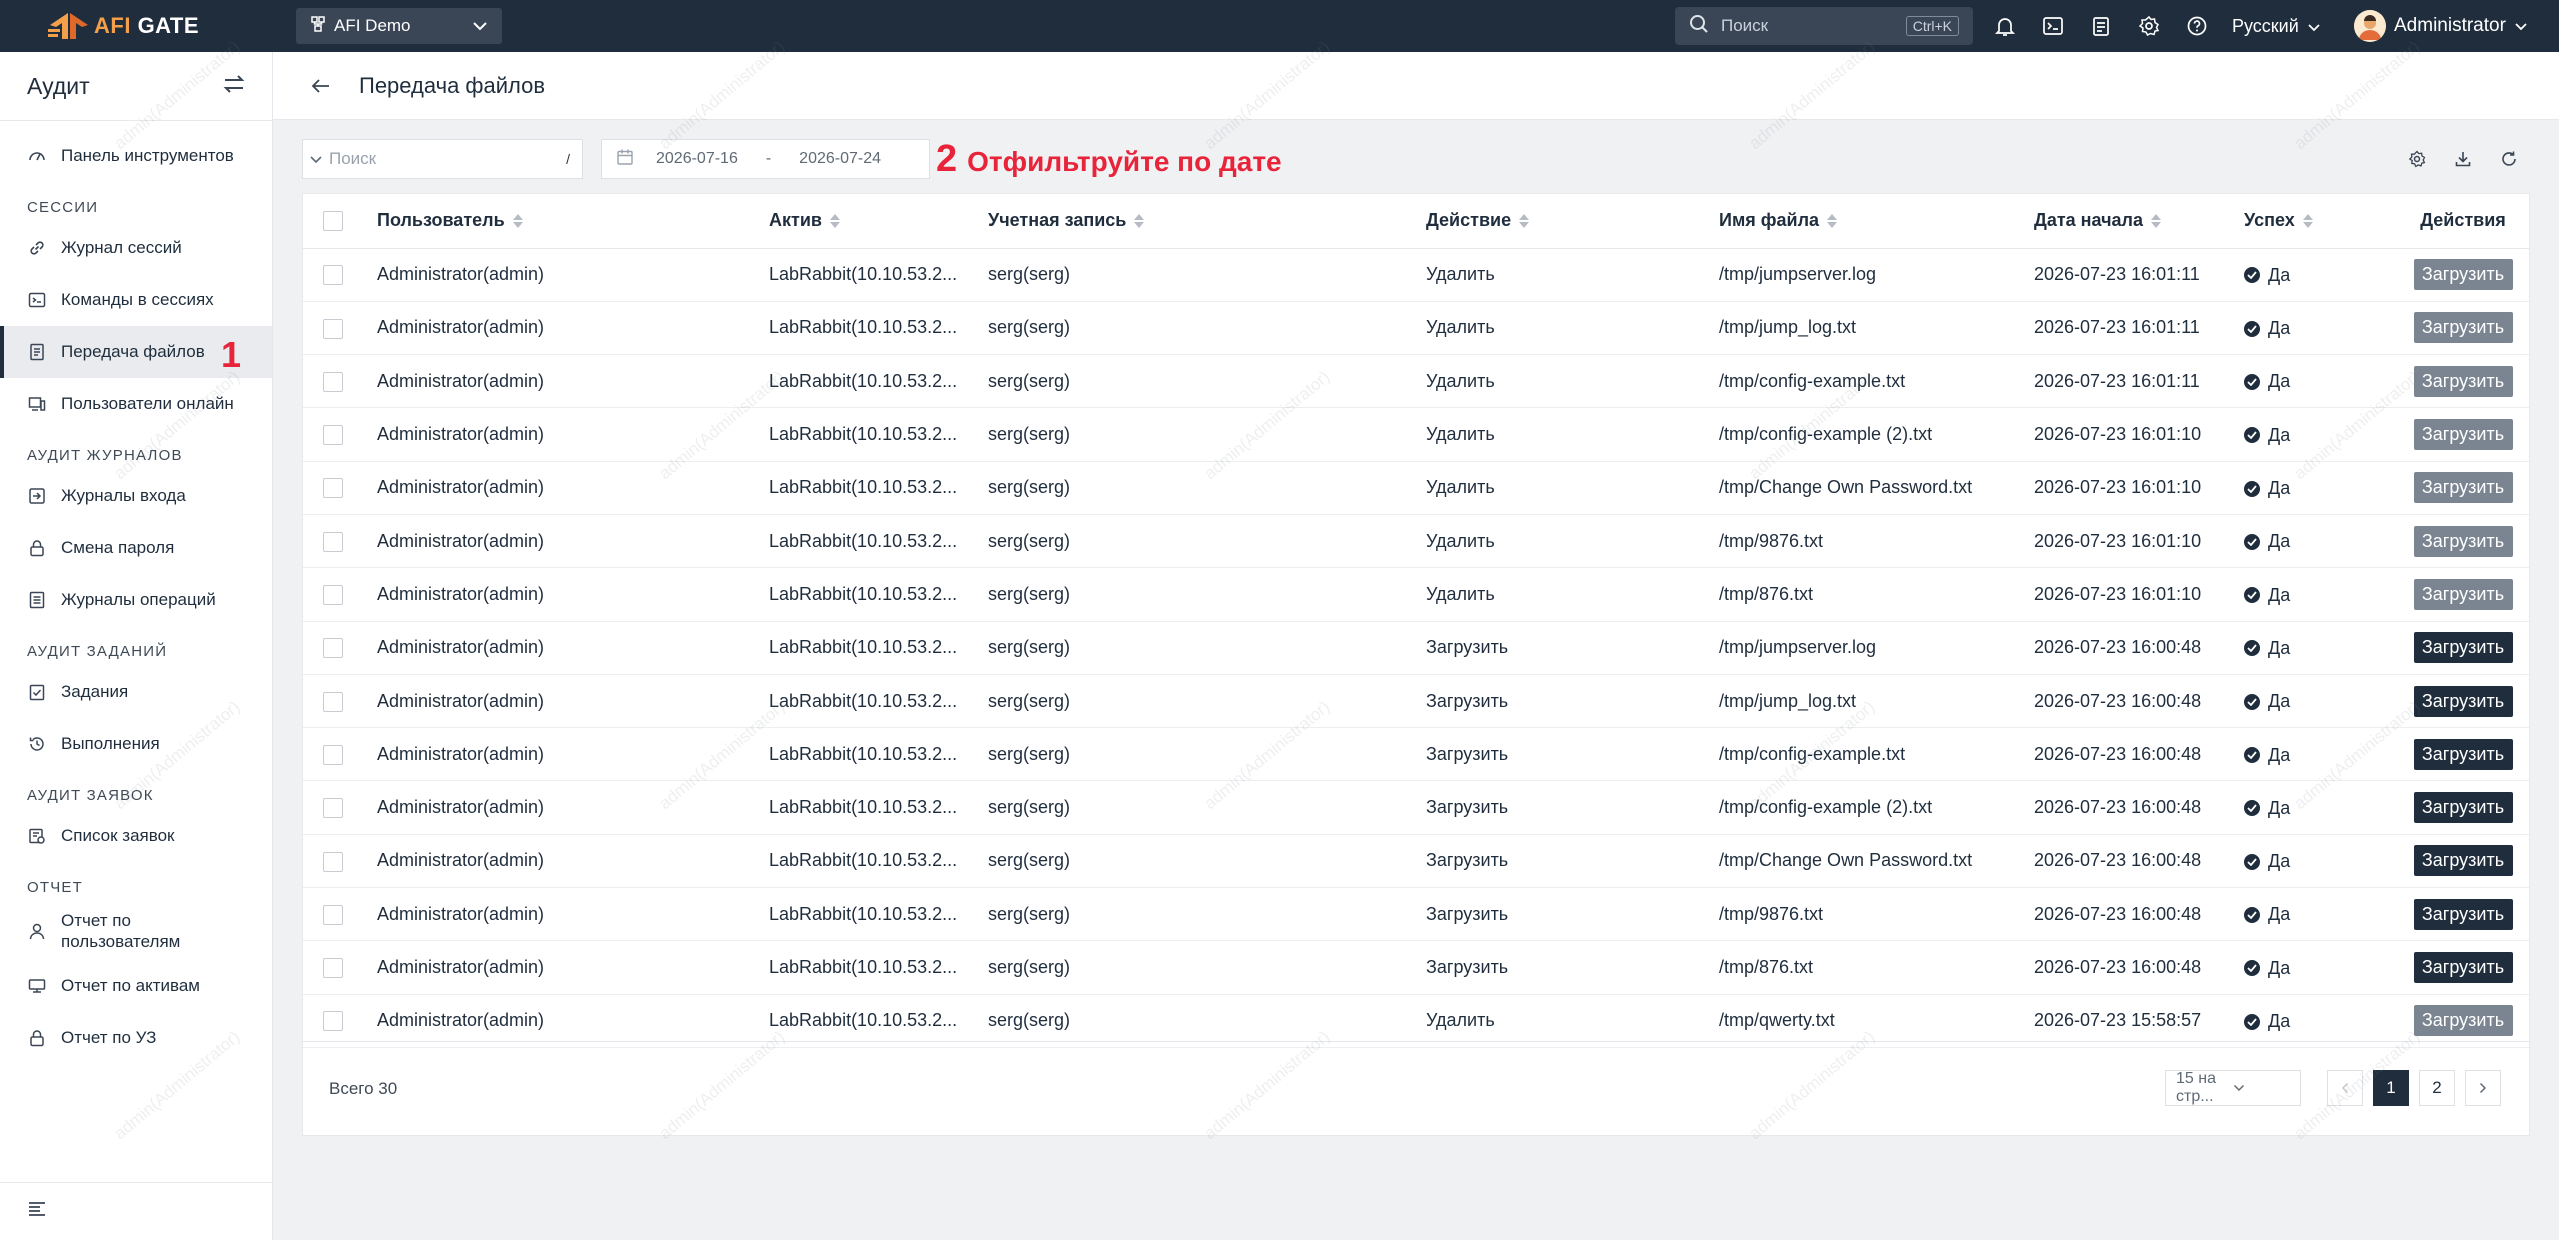 Image resolution: width=2559 pixels, height=1240 pixels. I want to click on sidebar-item-password-change: Смена пароля, so click(136, 548).